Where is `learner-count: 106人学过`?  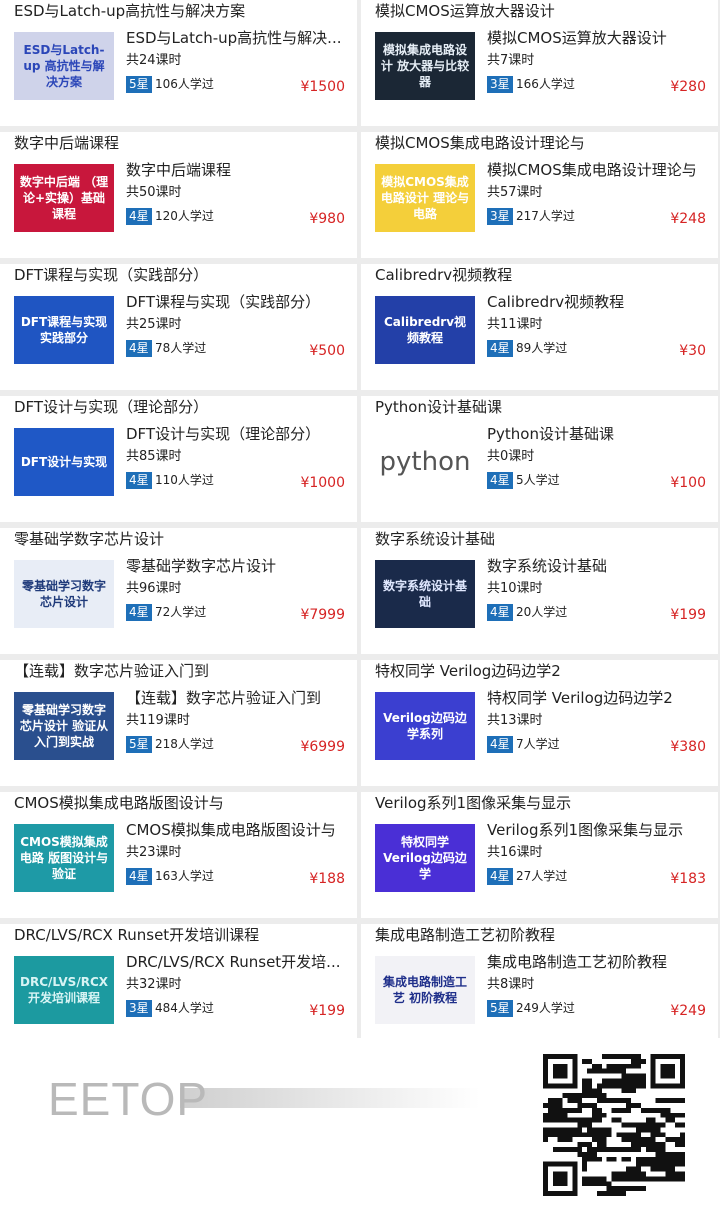
learner-count: 106人学过 is located at coordinates (184, 84).